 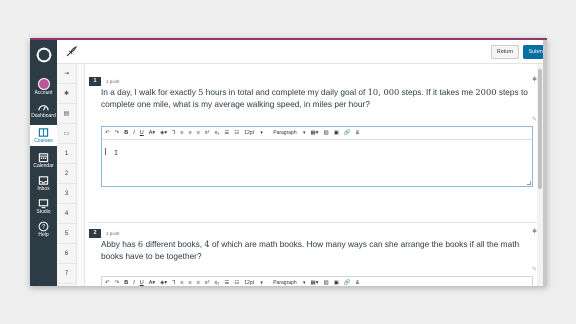 I want to click on calendar-icon, so click(x=43, y=158).